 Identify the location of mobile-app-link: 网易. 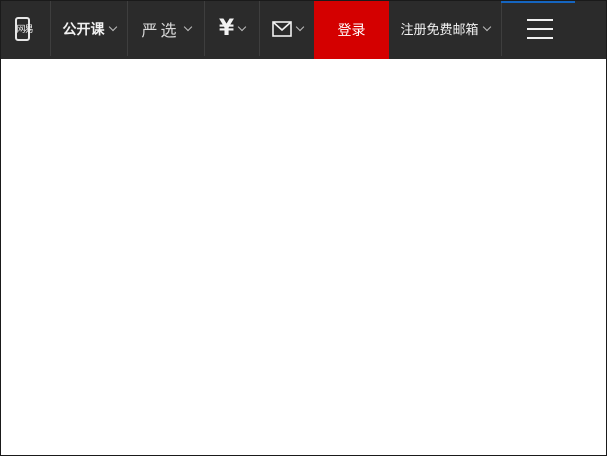
(26, 28).